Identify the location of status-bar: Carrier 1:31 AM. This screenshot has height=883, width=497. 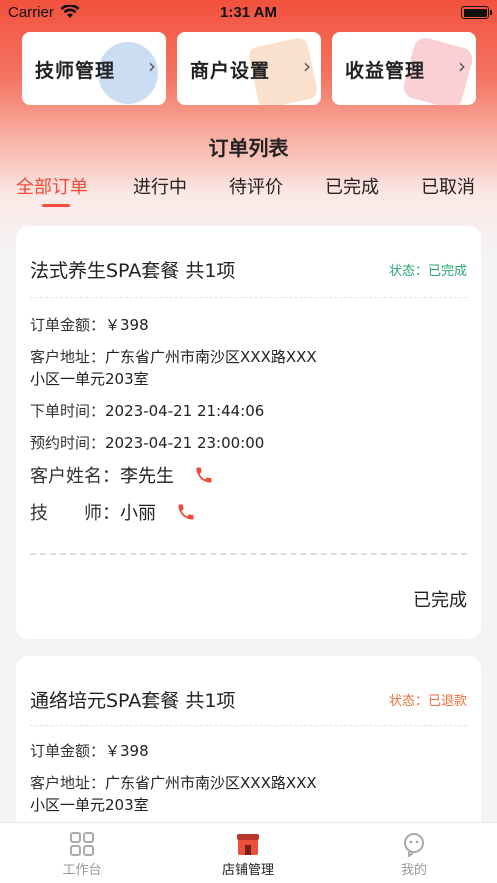
(248, 13).